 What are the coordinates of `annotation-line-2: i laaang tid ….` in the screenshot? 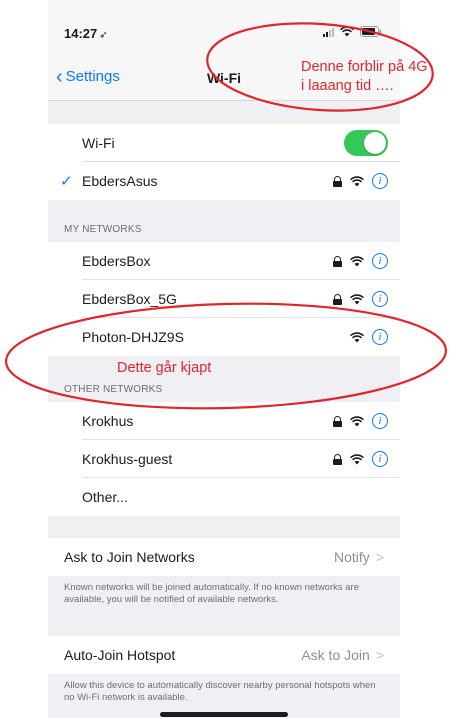 It's located at (347, 86).